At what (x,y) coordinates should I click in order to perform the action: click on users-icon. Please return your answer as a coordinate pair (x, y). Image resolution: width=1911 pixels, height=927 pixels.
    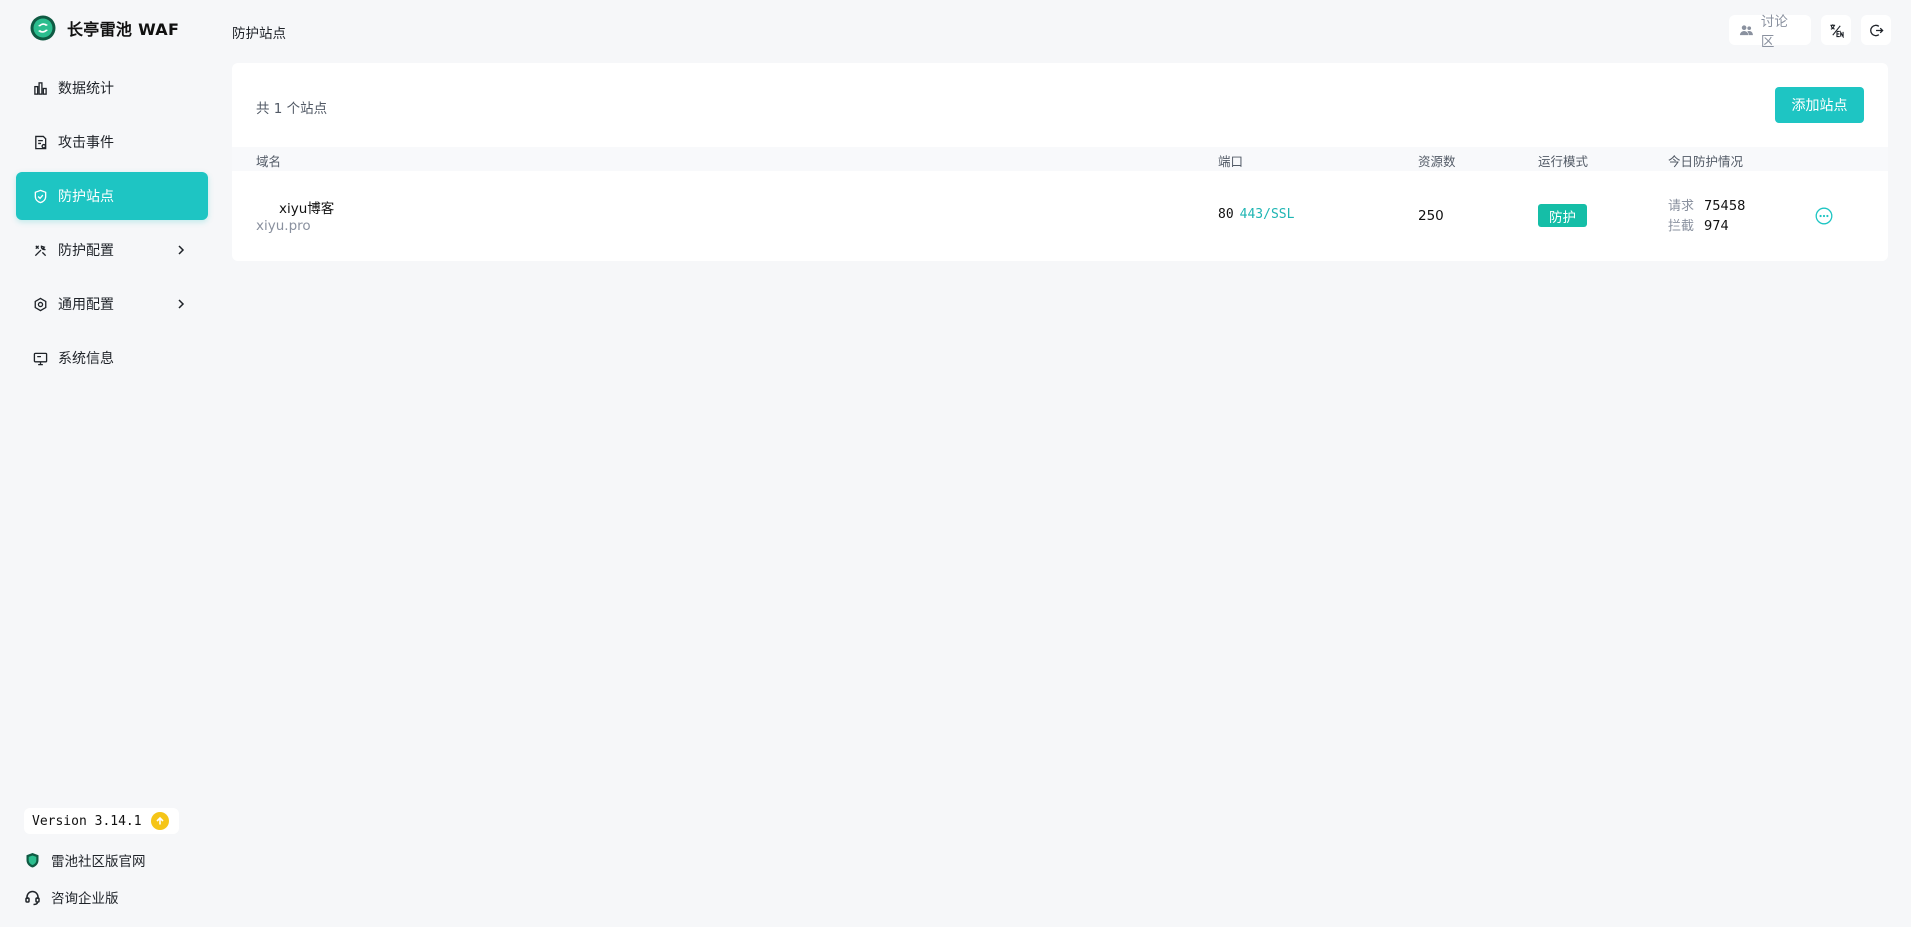
    Looking at the image, I should click on (1746, 29).